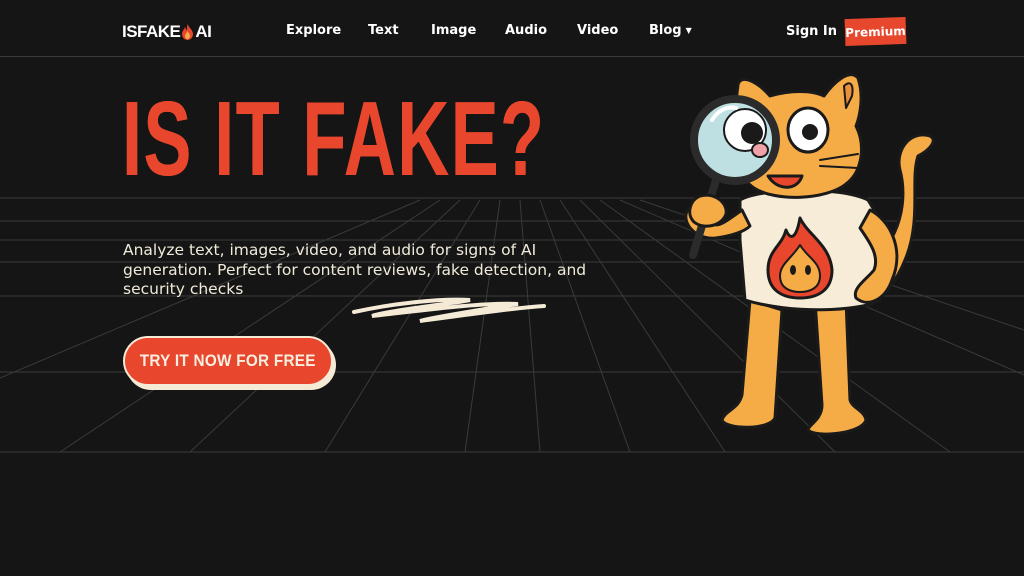 The image size is (1024, 576). I want to click on try-it-now-button: TRY IT NOW FOR FREE, so click(228, 361).